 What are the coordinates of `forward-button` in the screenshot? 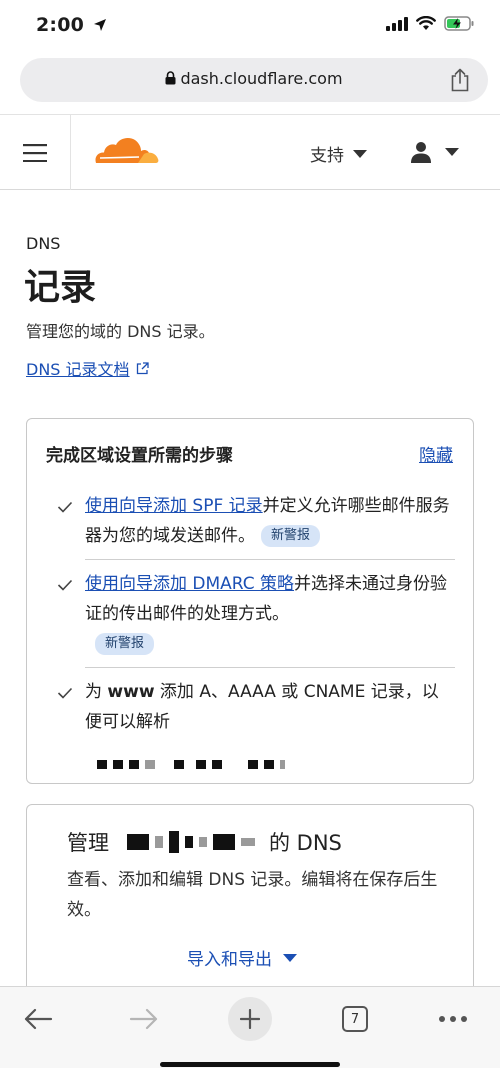 It's located at (144, 1019).